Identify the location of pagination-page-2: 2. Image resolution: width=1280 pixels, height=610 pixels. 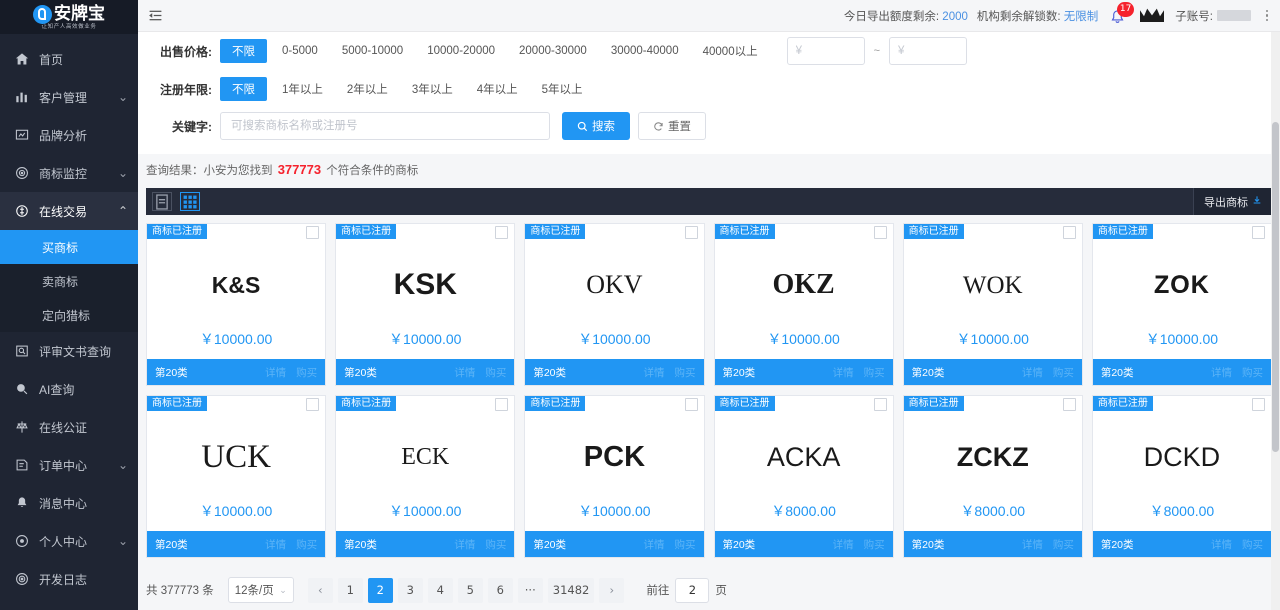
(380, 590).